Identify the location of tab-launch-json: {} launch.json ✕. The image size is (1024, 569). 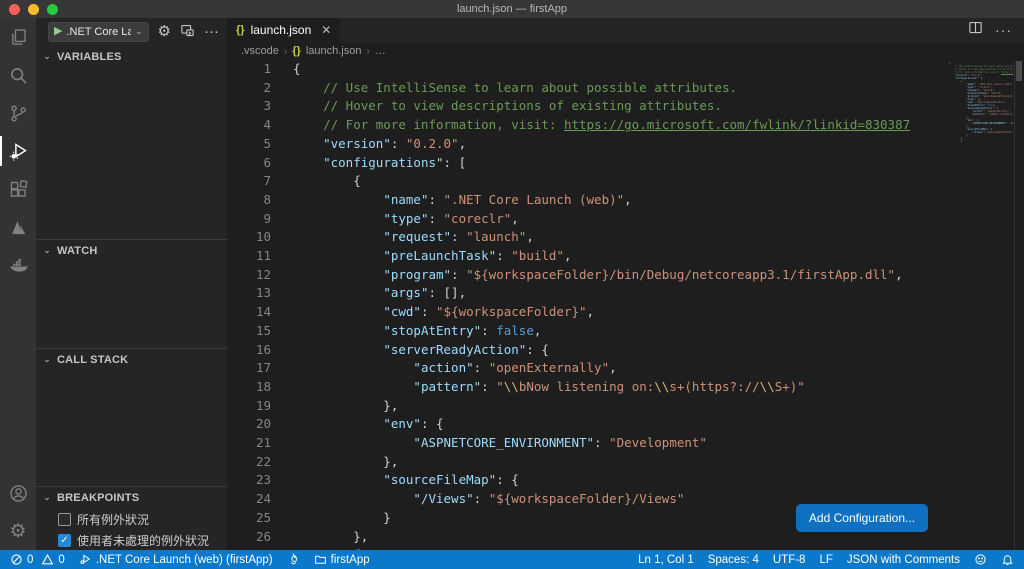
(284, 30).